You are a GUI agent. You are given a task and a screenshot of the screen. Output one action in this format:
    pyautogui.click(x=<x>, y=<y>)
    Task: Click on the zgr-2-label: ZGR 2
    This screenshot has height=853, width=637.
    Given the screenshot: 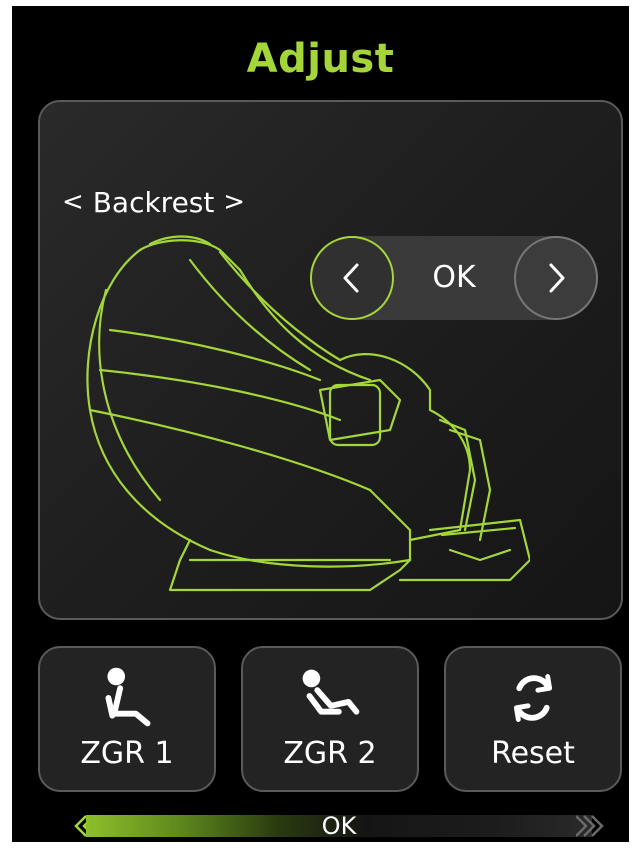 What is the action you would take?
    pyautogui.click(x=330, y=753)
    